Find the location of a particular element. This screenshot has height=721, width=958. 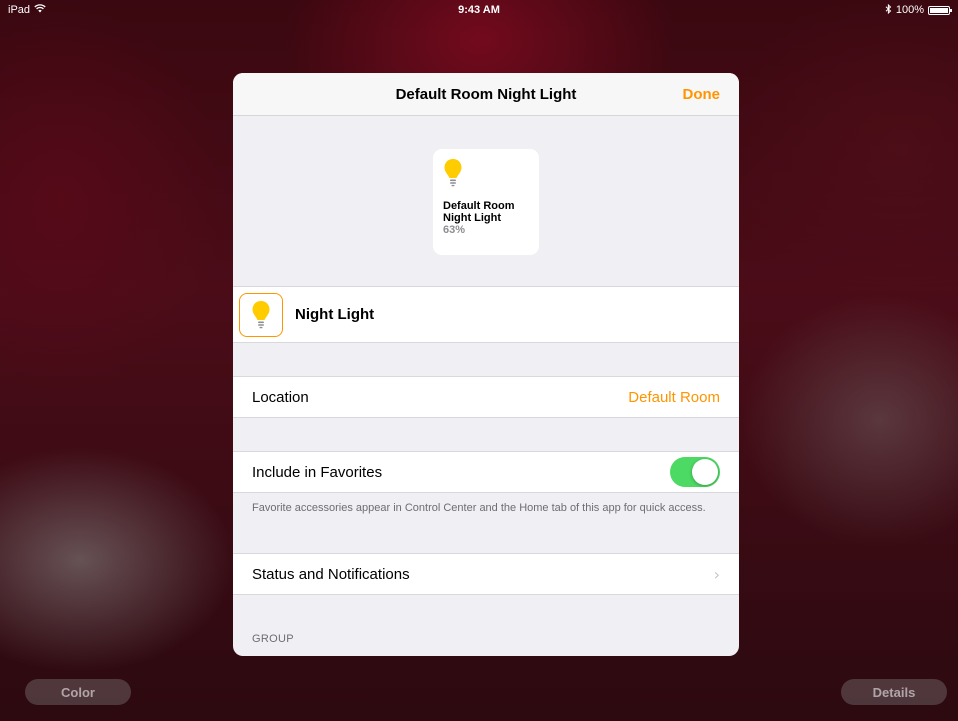

toggle-knob is located at coordinates (705, 472).